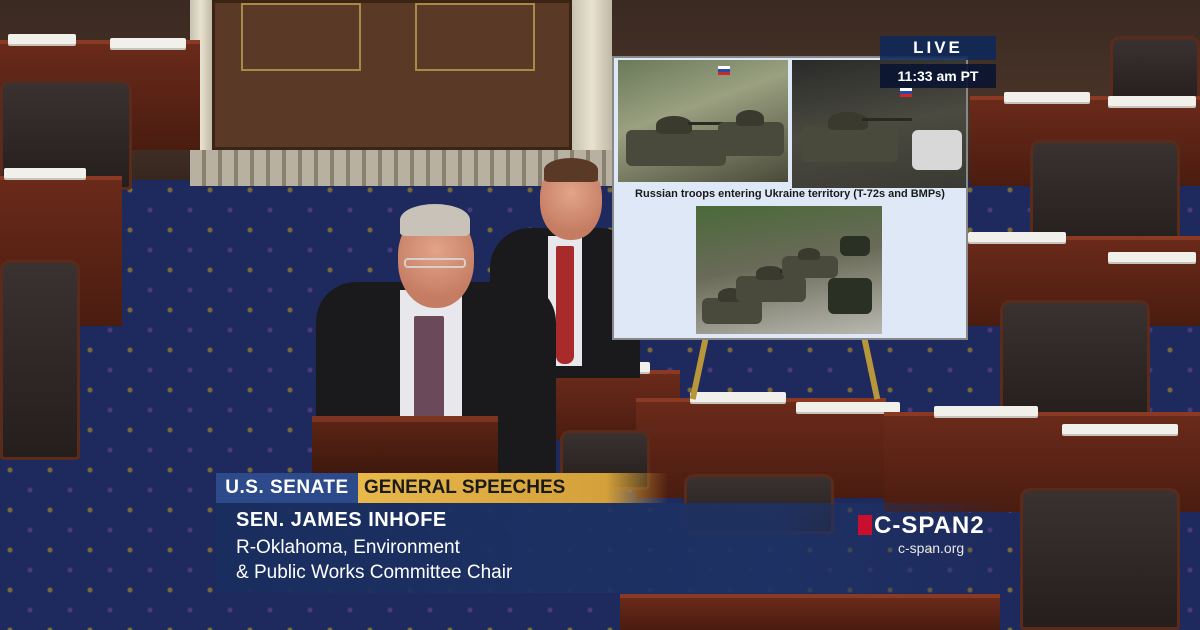 The image size is (1200, 630). What do you see at coordinates (703, 121) in the screenshot?
I see `poster-photo-armored-vehicles` at bounding box center [703, 121].